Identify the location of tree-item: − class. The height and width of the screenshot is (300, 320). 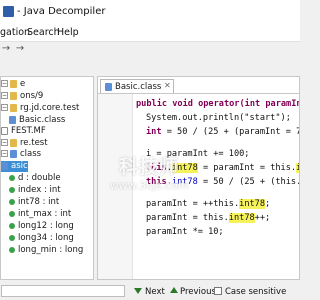
(21, 154).